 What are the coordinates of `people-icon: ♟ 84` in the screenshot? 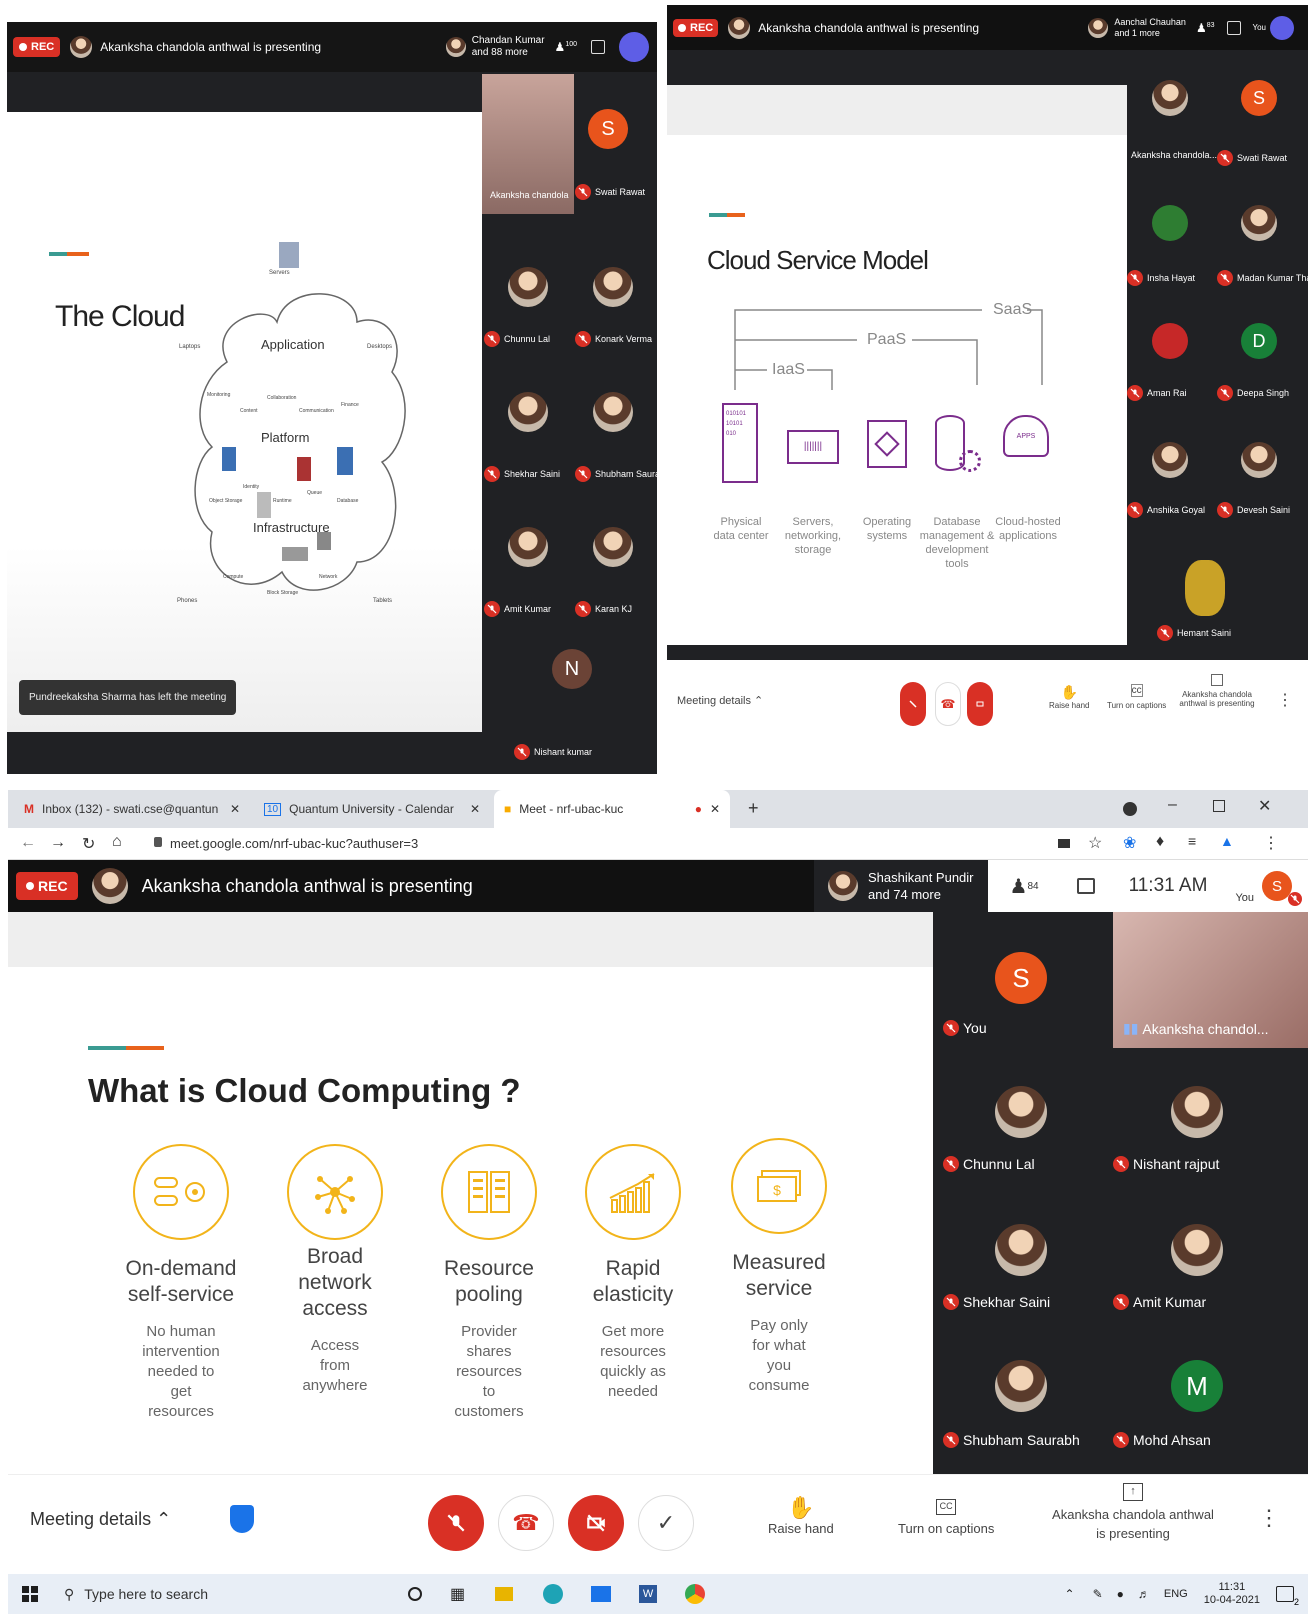 It's located at (1024, 886).